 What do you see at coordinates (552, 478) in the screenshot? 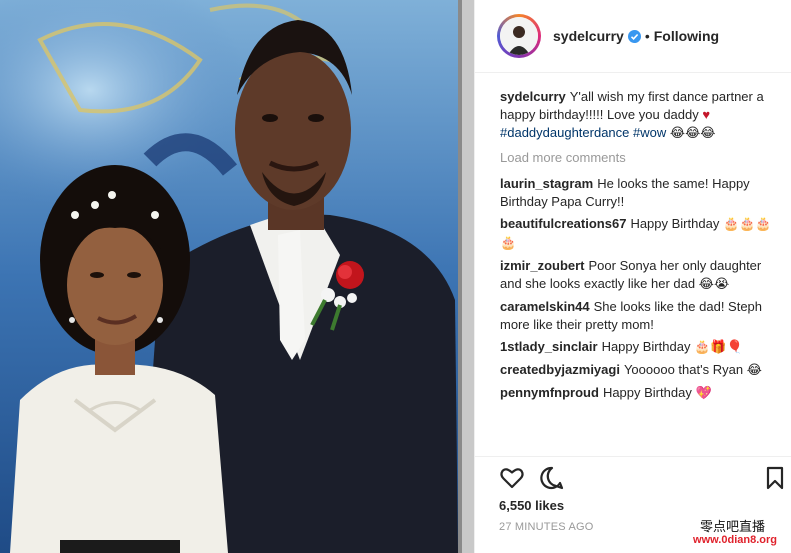
I see `comment-bubble-icon` at bounding box center [552, 478].